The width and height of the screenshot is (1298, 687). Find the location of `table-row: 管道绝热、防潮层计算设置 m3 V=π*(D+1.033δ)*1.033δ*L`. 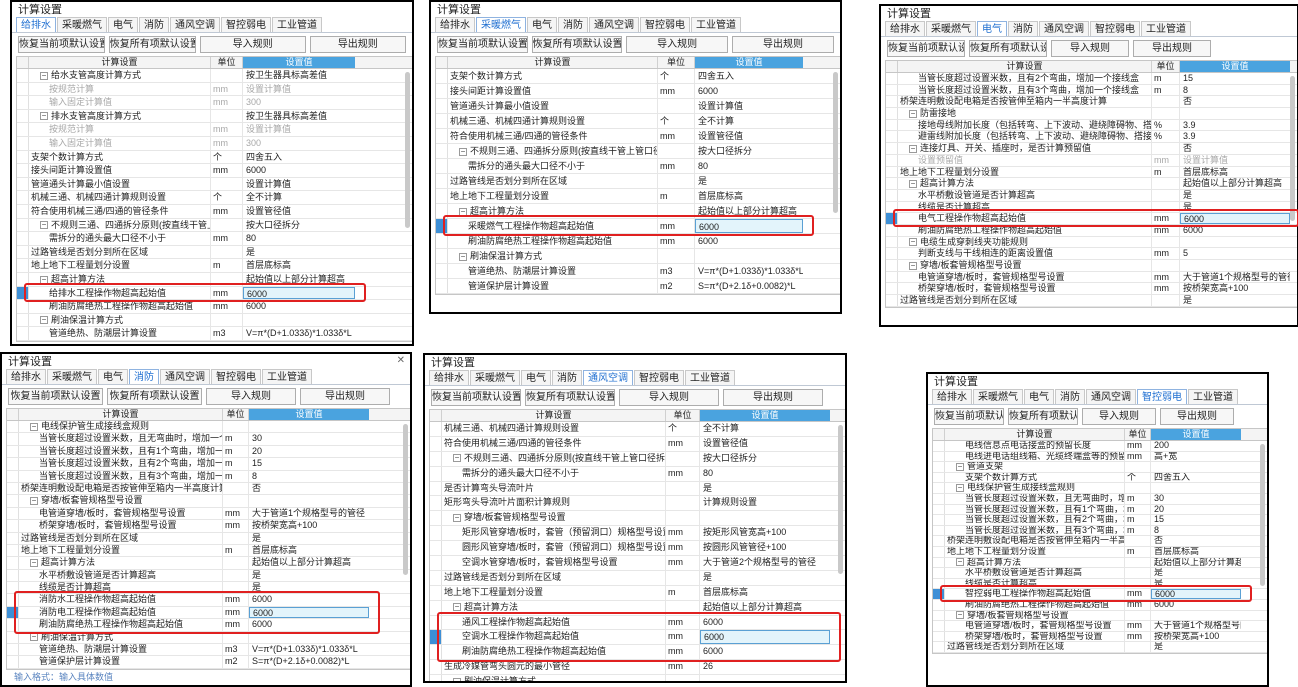

table-row: 管道绝热、防潮层计算设置 m3 V=π*(D+1.033δ)*1.033δ*L is located at coordinates (208, 650).